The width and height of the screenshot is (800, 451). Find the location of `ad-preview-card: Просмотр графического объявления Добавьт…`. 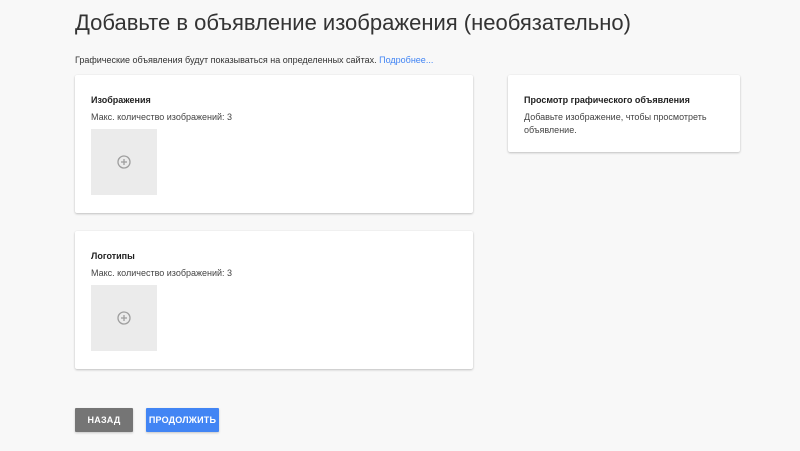

ad-preview-card: Просмотр графического объявления Добавьт… is located at coordinates (624, 113).